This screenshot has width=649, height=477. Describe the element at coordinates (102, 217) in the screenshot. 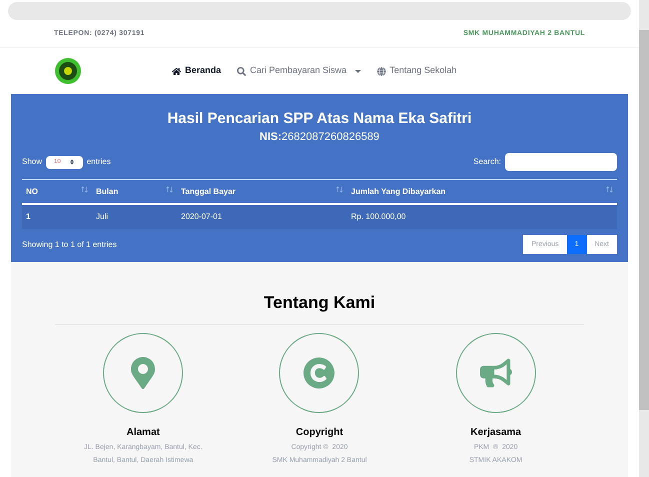

I see `table-cell-text: Juli` at that location.